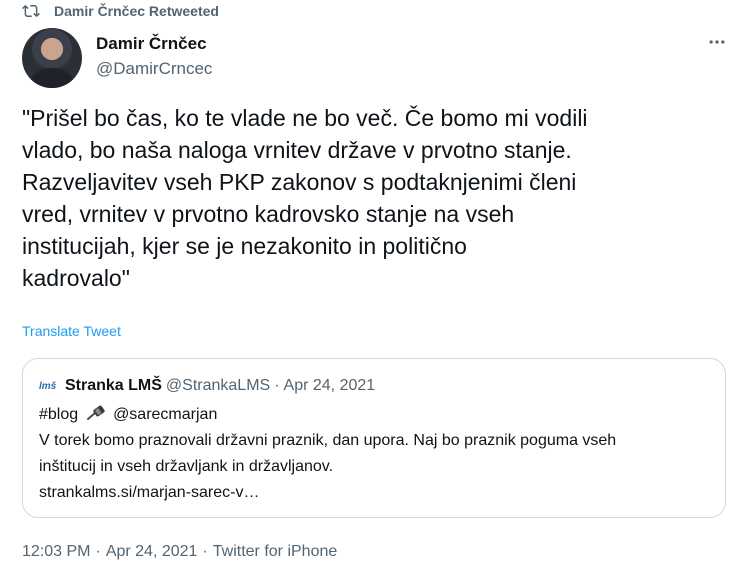 The height and width of the screenshot is (585, 751). What do you see at coordinates (154, 69) in the screenshot?
I see `author-handle: @DamirCrncec` at bounding box center [154, 69].